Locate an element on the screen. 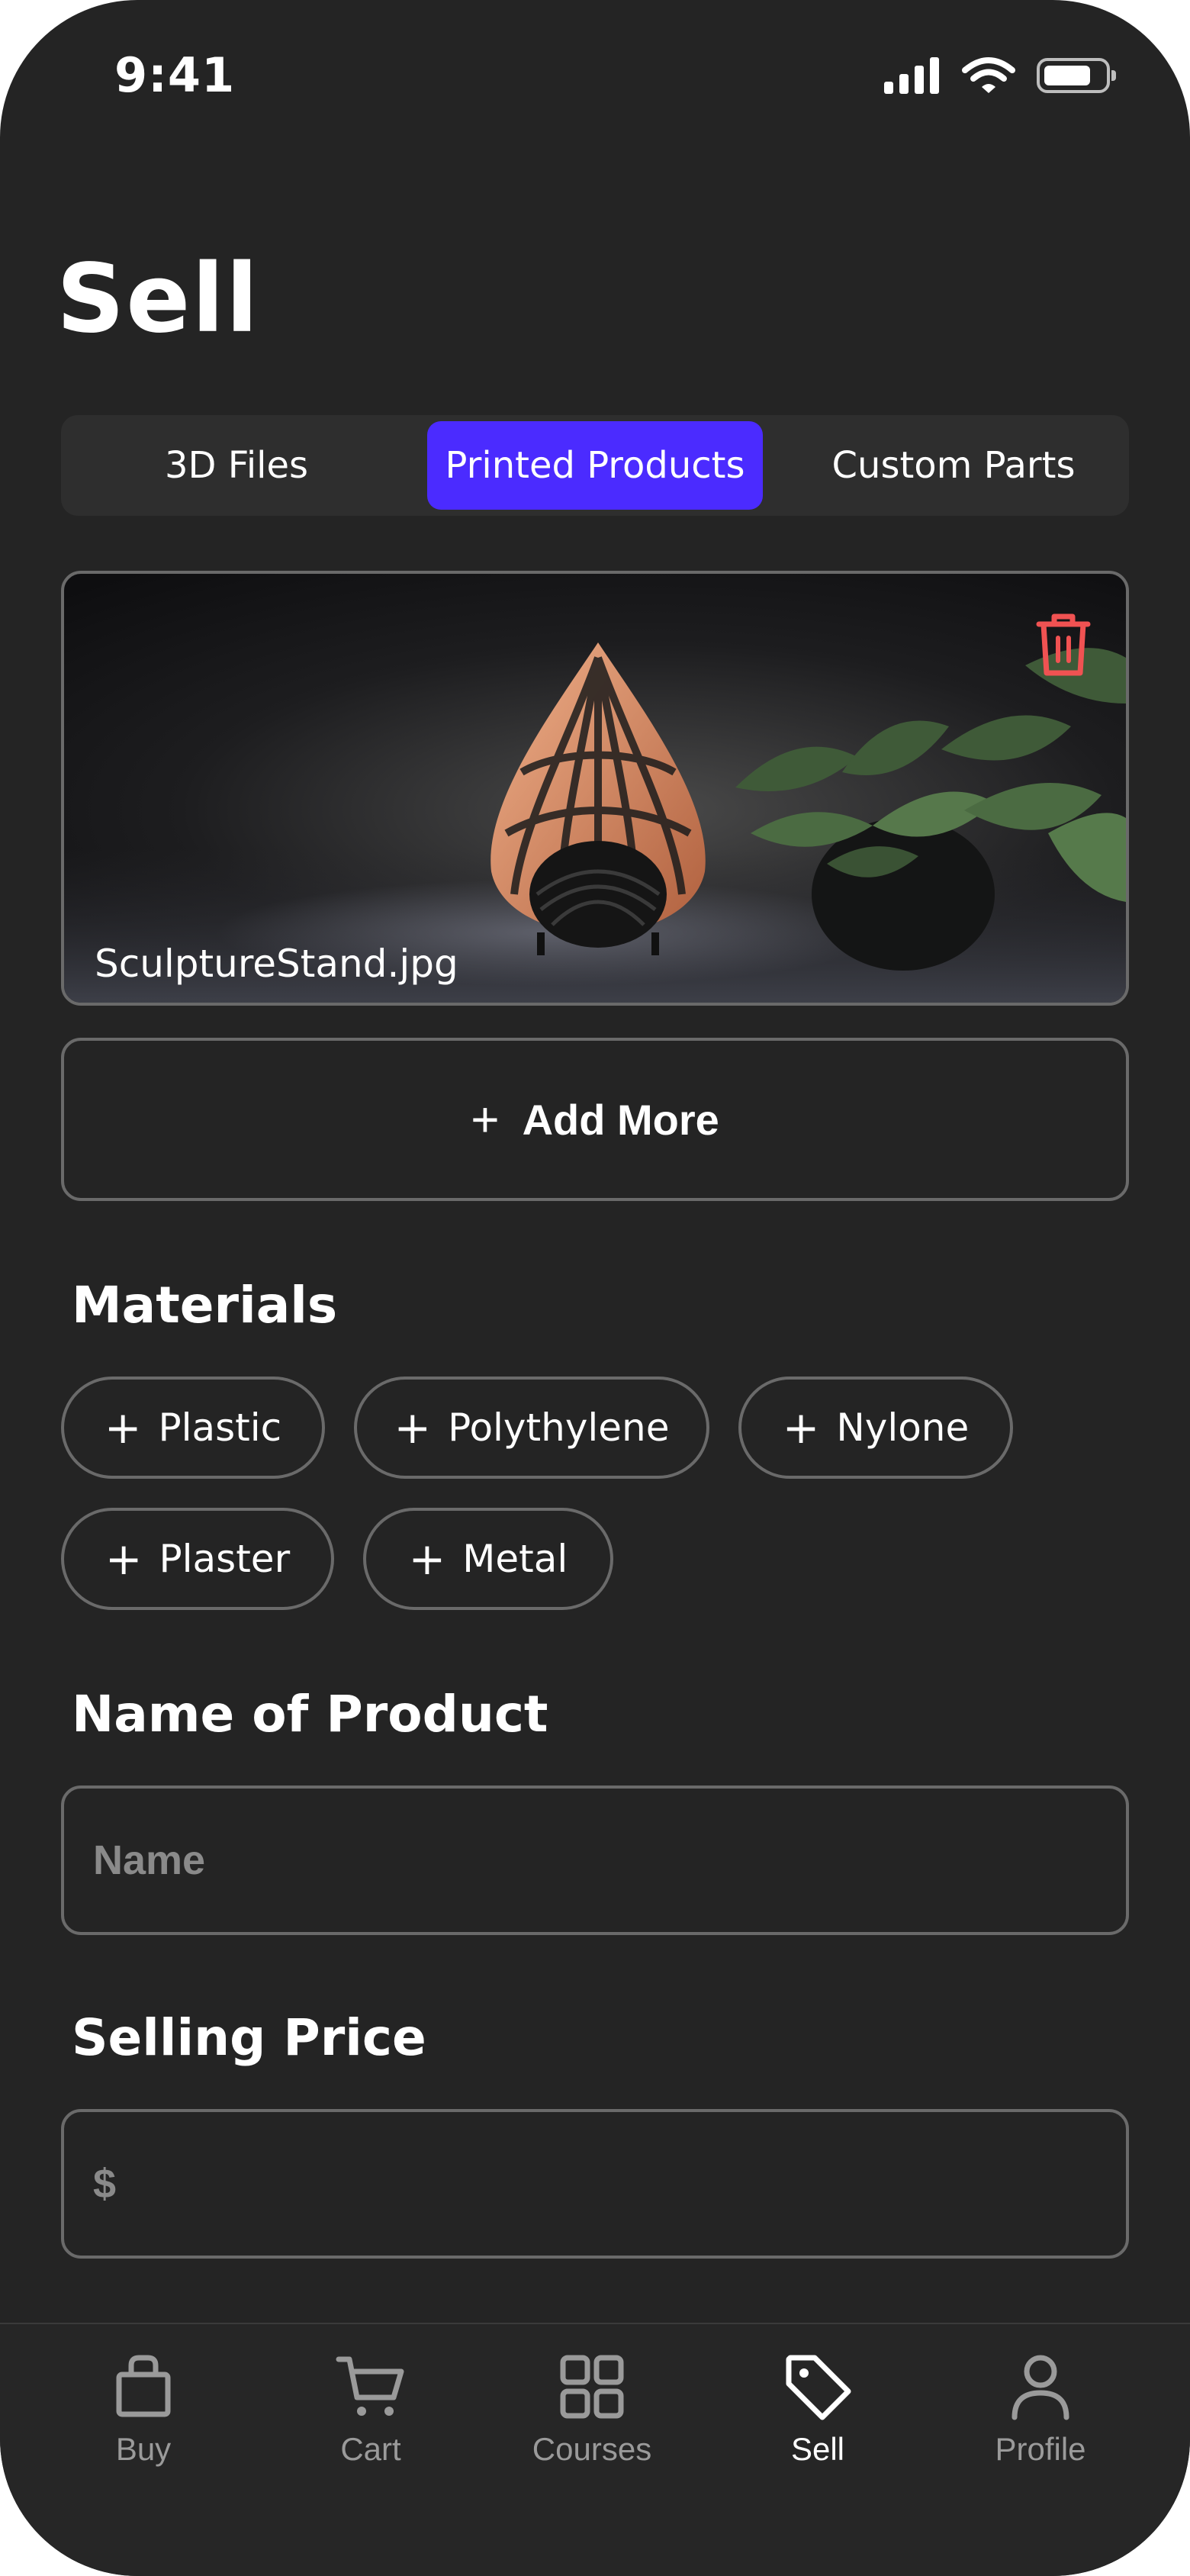 The width and height of the screenshot is (1190, 2576). user-icon is located at coordinates (1040, 2387).